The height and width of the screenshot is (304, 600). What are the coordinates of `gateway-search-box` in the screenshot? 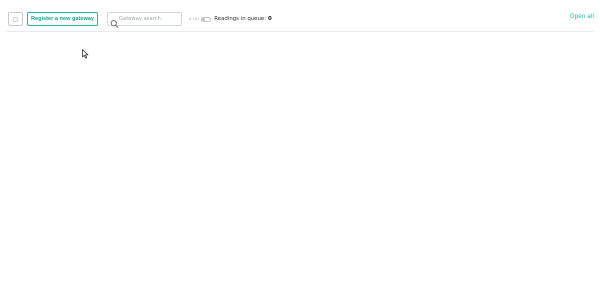 It's located at (144, 20).